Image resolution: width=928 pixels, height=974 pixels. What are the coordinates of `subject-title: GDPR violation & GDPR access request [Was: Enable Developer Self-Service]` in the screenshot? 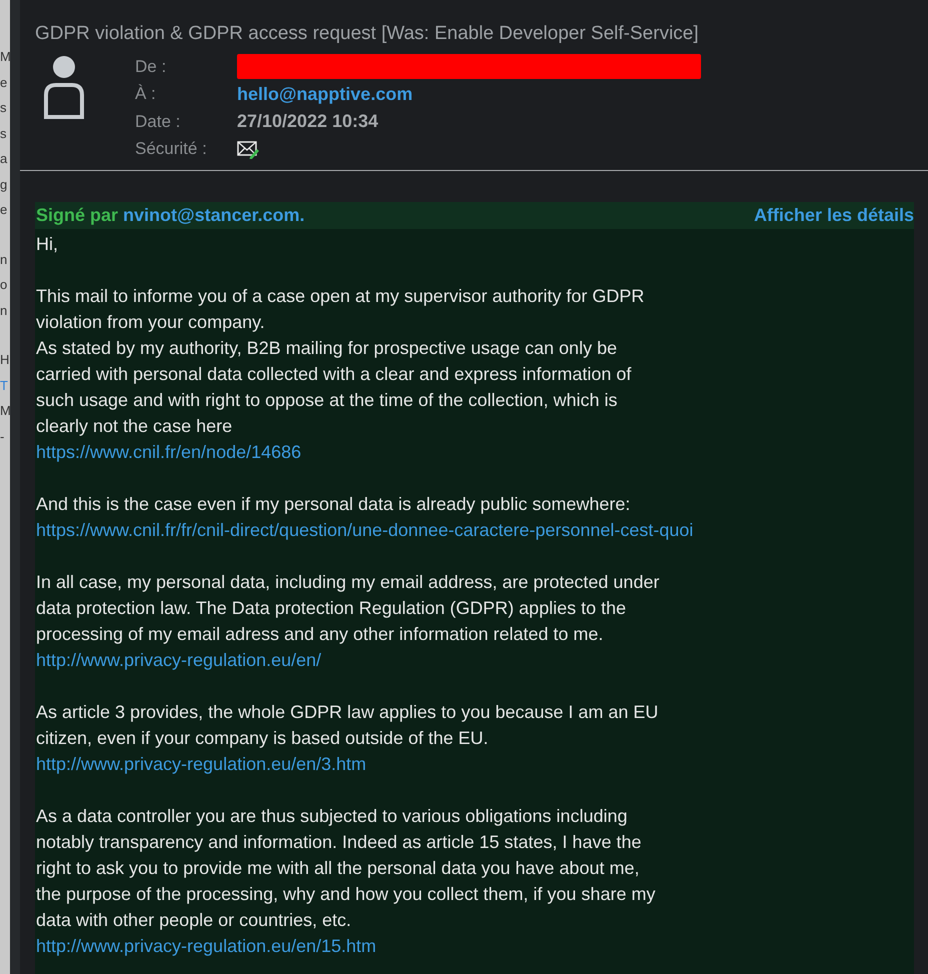 It's located at (367, 33).